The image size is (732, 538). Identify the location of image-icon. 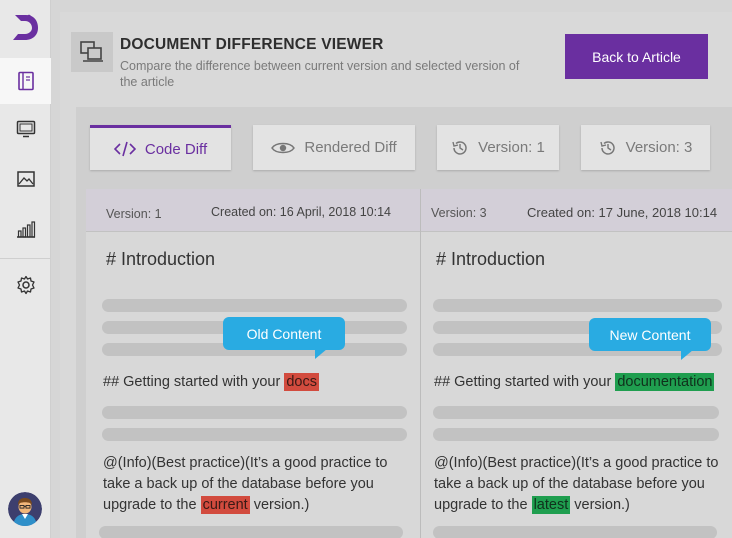
(25, 179).